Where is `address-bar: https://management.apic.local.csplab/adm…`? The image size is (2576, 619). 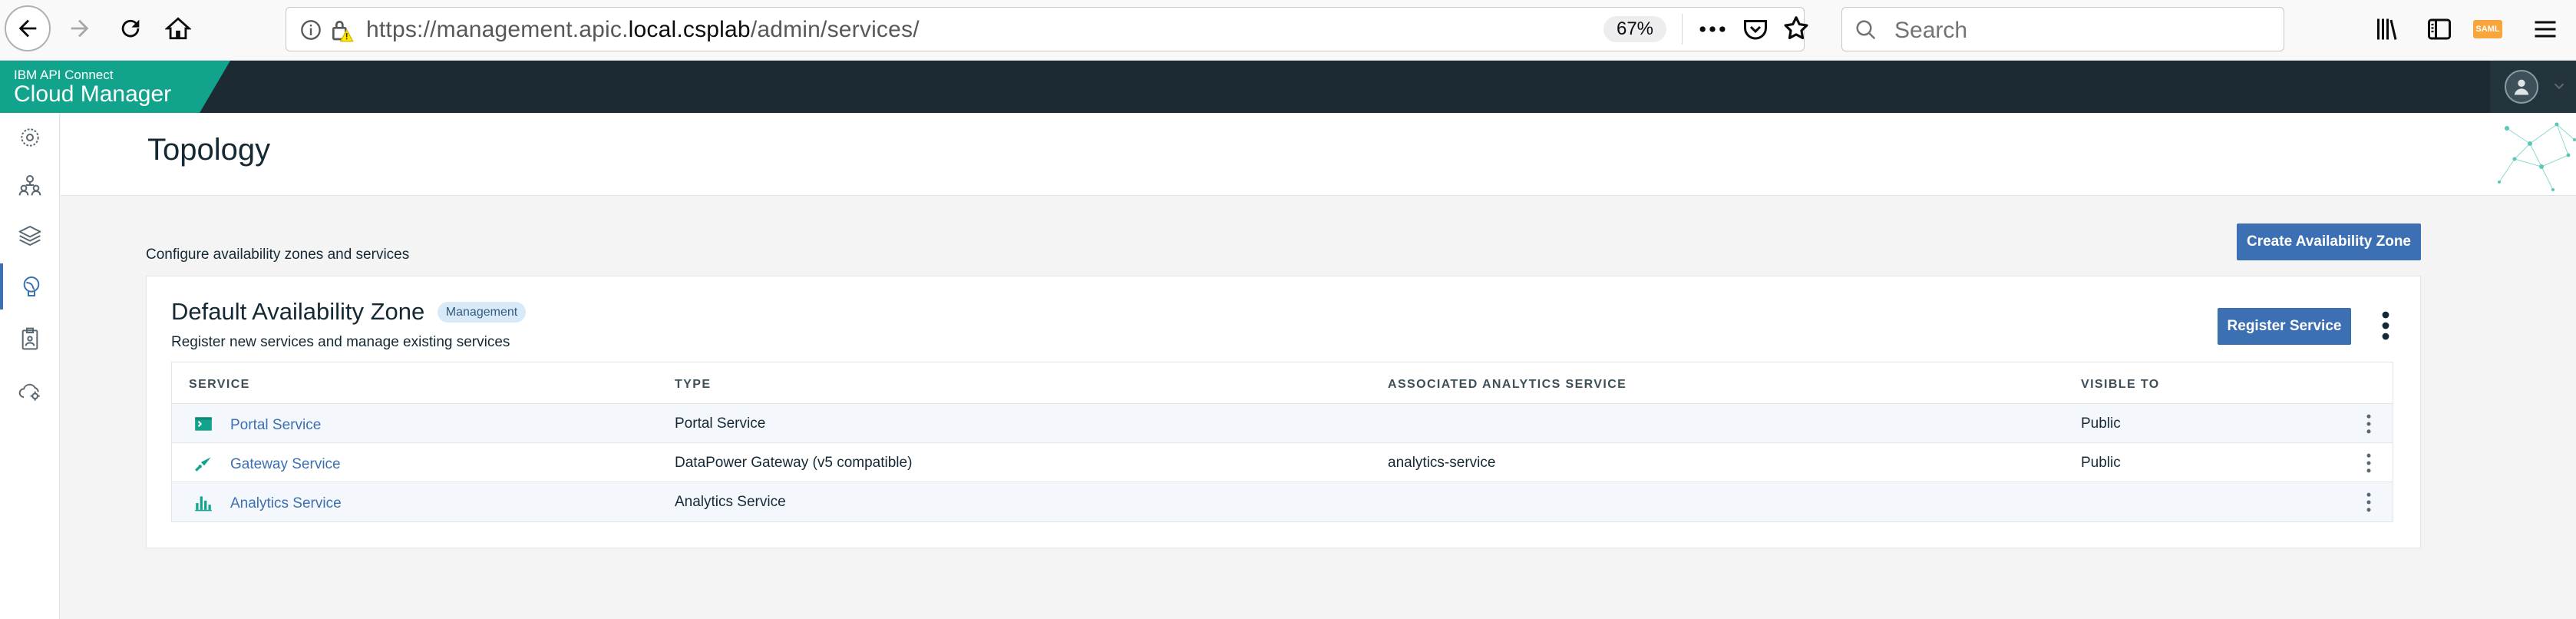 address-bar: https://management.apic.local.csplab/adm… is located at coordinates (1047, 29).